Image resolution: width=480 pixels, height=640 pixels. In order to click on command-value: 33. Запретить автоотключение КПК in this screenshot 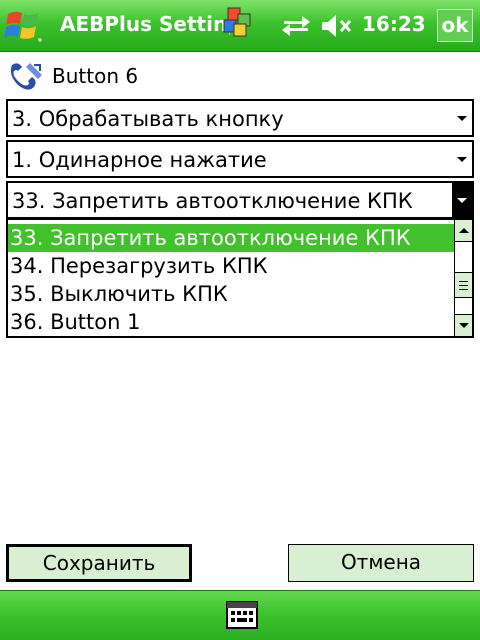, I will do `click(212, 201)`.